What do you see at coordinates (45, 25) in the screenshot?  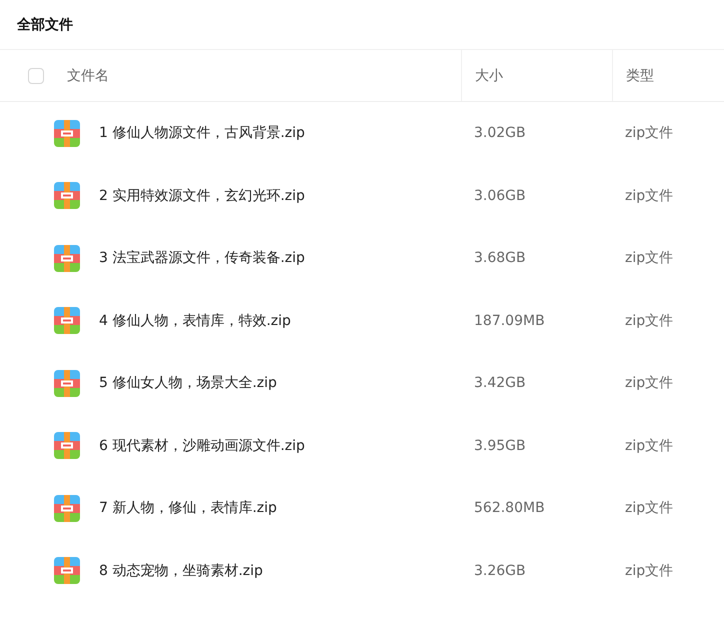 I see `page-title: 全部文件` at bounding box center [45, 25].